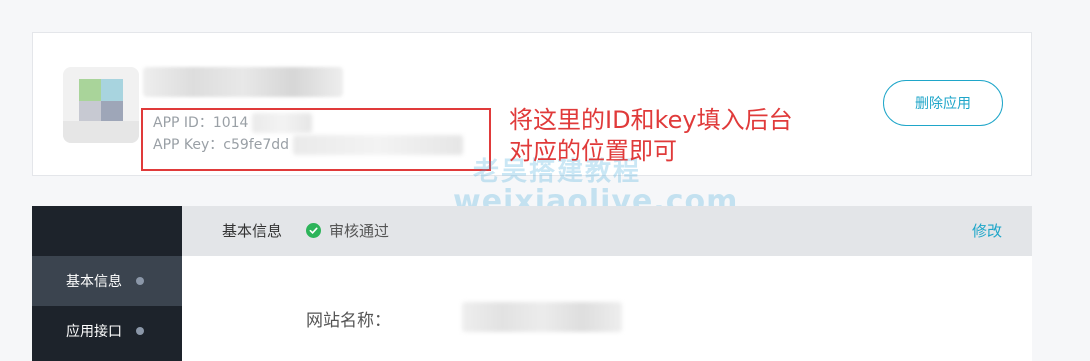 Image resolution: width=1090 pixels, height=361 pixels. What do you see at coordinates (243, 82) in the screenshot?
I see `app-name-redacted` at bounding box center [243, 82].